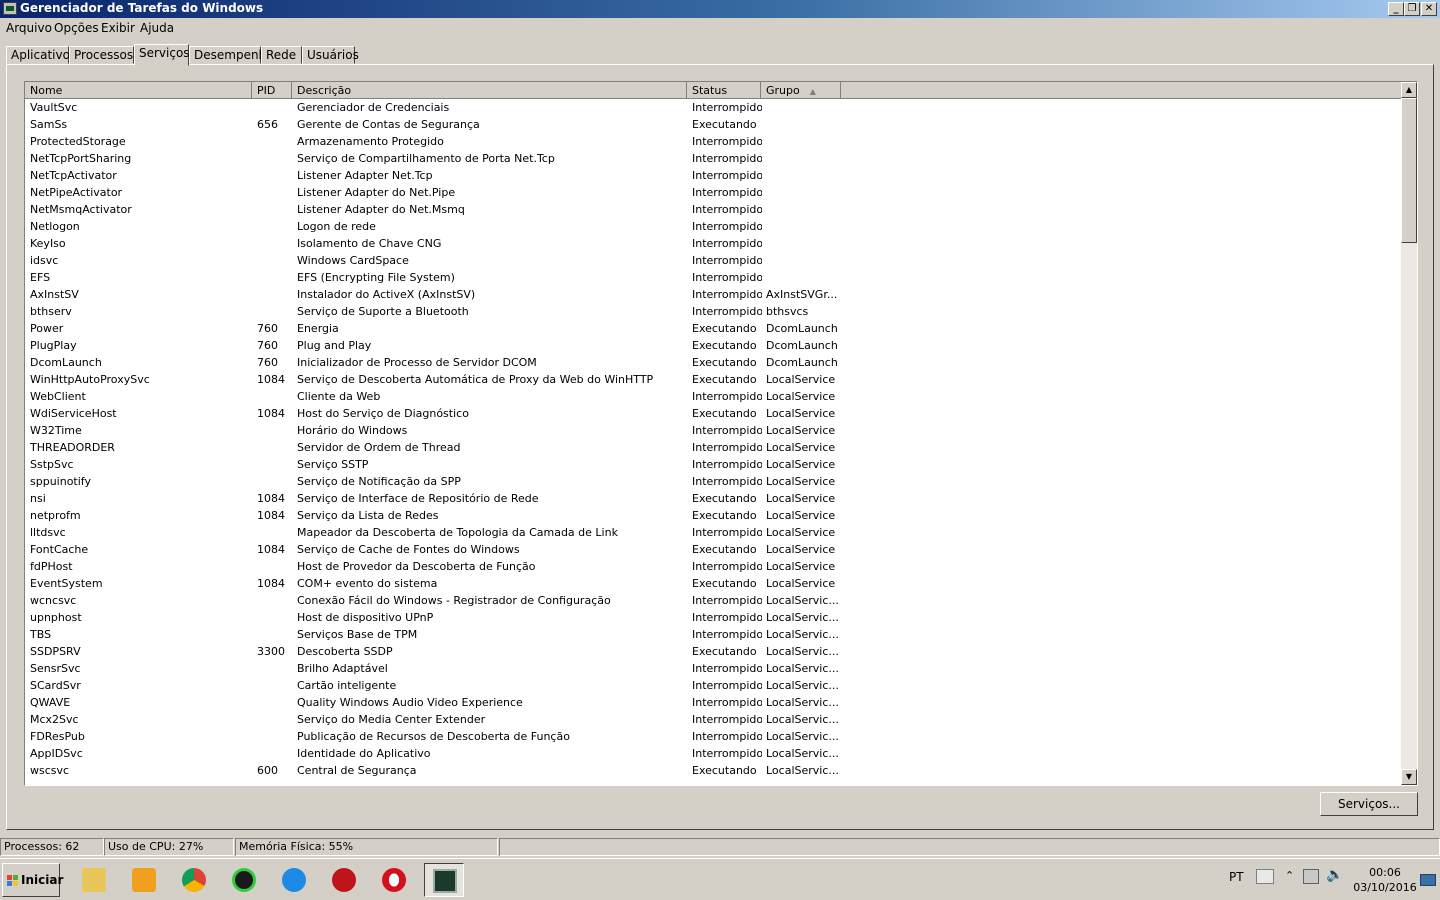 Image resolution: width=1440 pixels, height=900 pixels. Describe the element at coordinates (370, 141) in the screenshot. I see `service-description: Armazenamento Protegido` at that location.